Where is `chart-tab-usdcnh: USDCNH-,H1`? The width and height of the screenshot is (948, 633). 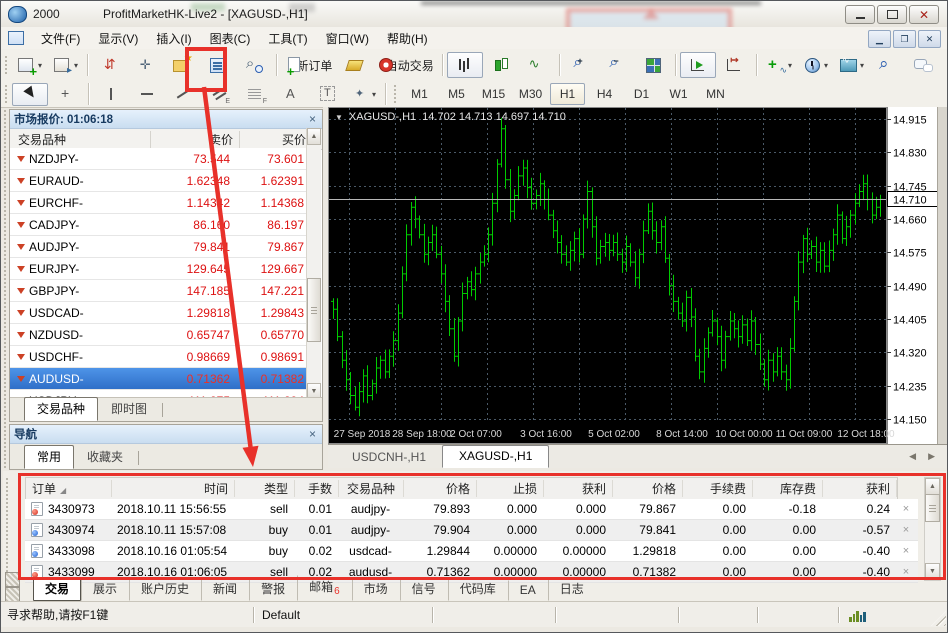 chart-tab-usdcnh: USDCNH-,H1 is located at coordinates (389, 457).